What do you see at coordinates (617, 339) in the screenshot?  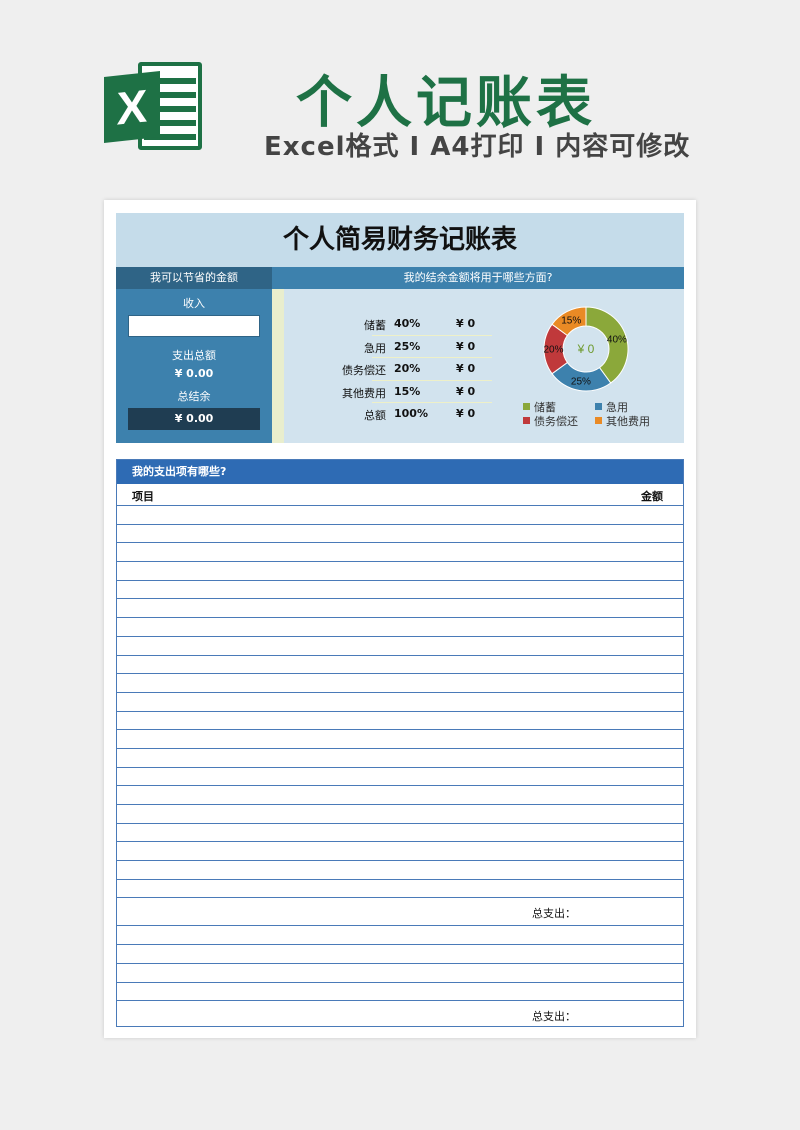 I see `donut-data-label: 40%` at bounding box center [617, 339].